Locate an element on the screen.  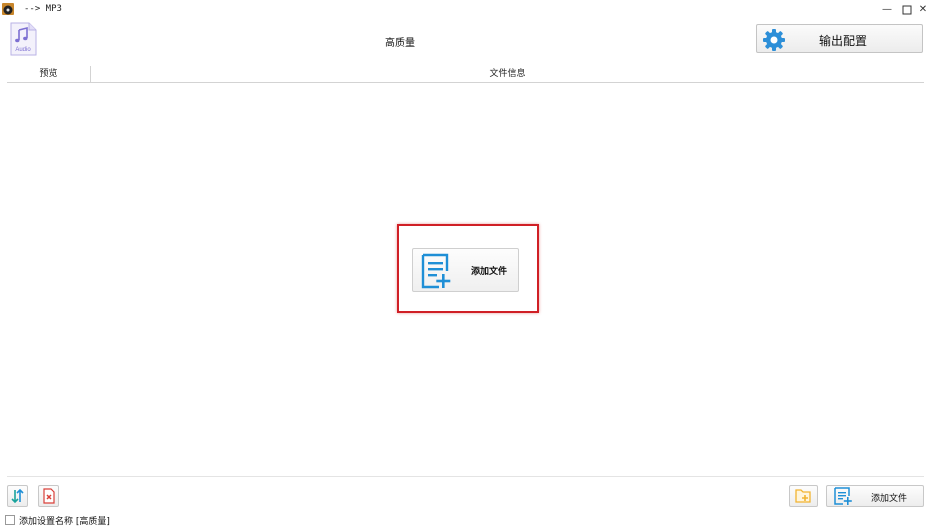
delete-button is located at coordinates (48, 496).